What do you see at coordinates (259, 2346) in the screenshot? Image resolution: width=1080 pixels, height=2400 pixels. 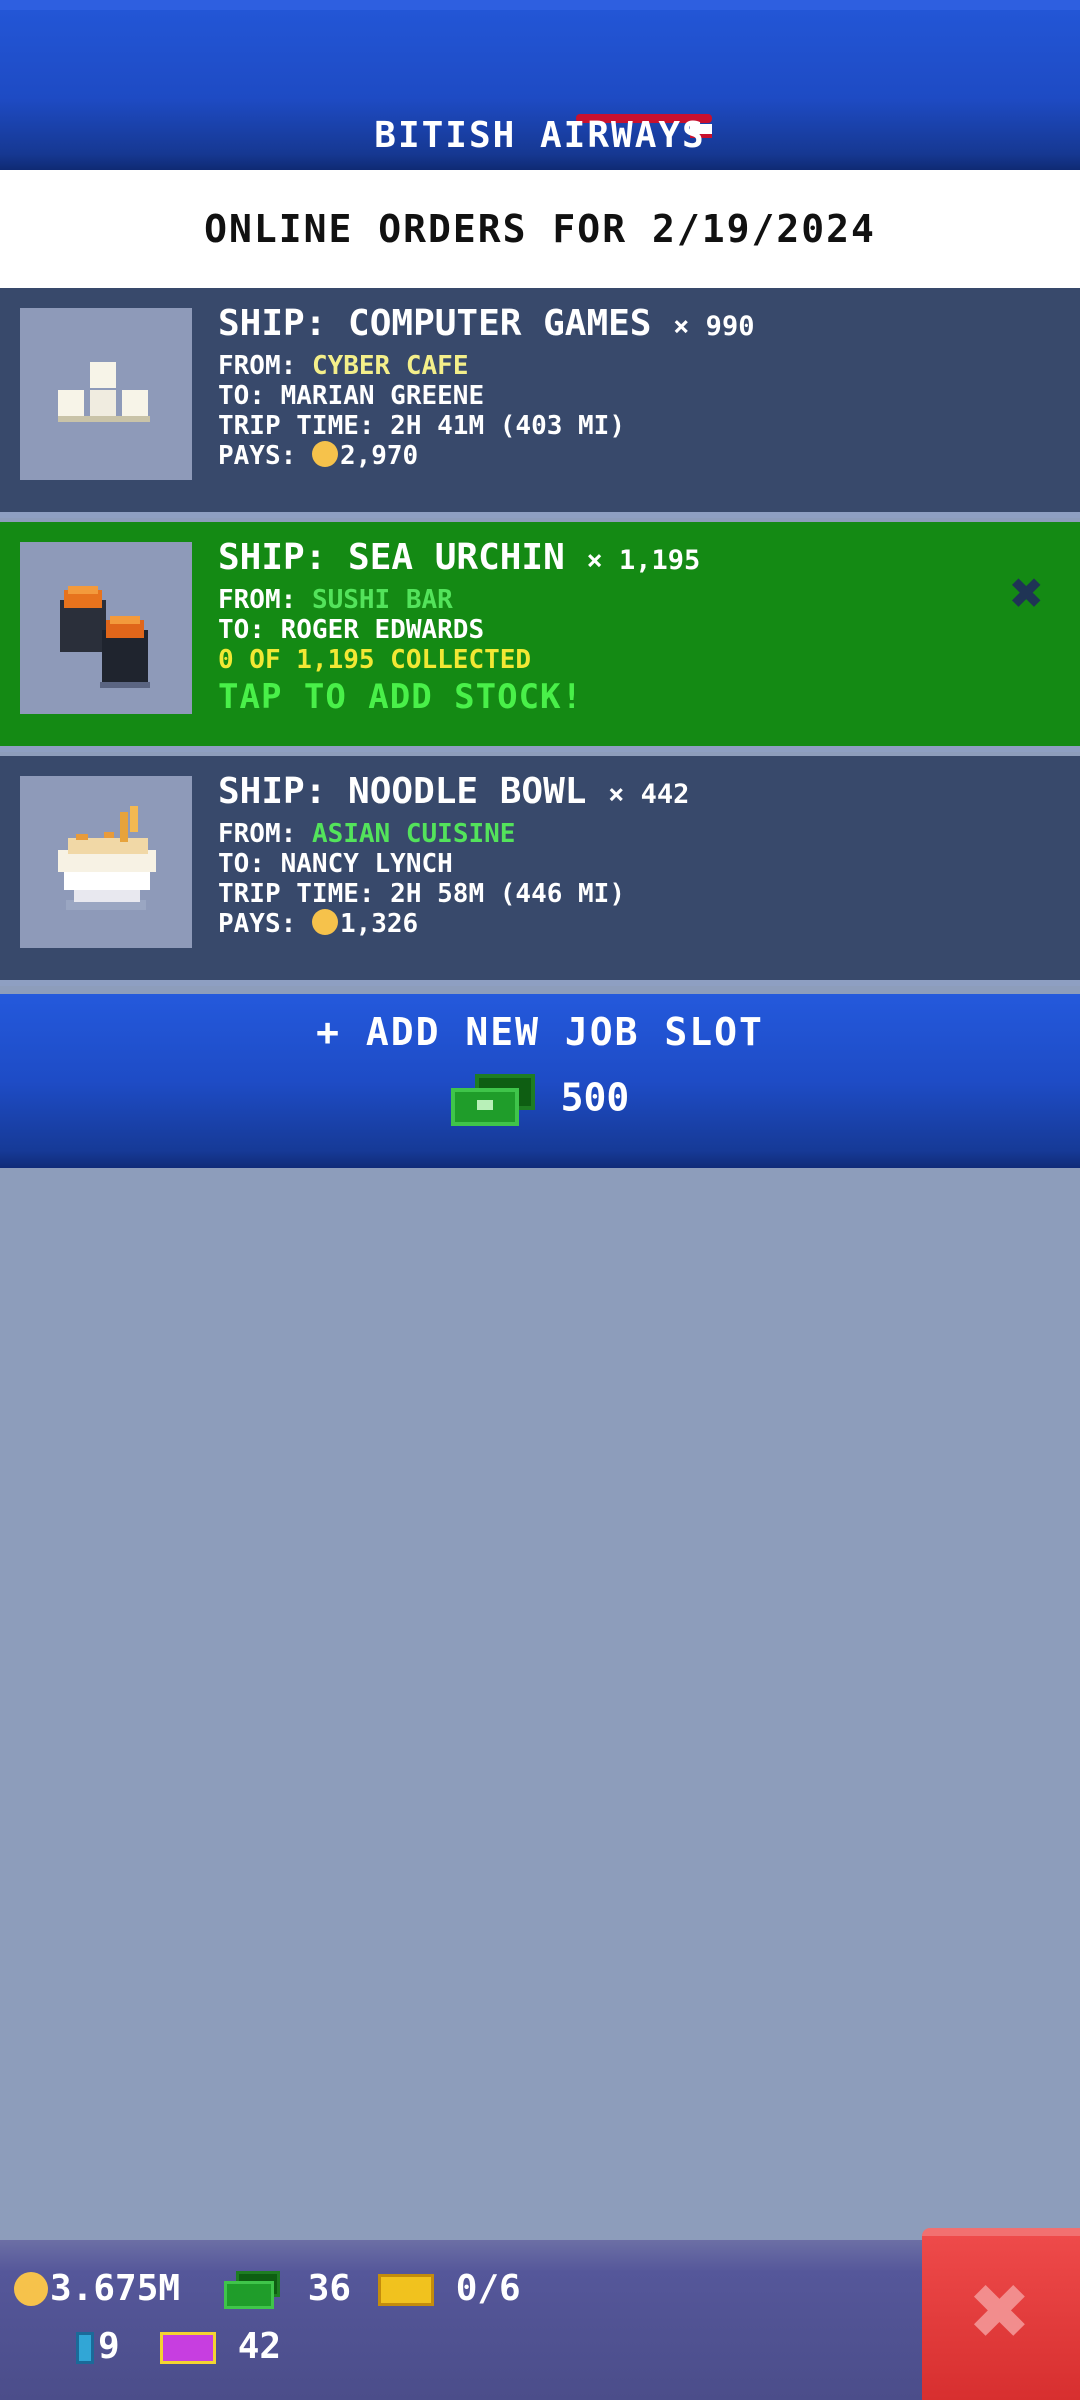 I see `purple-tickets-value: 42` at bounding box center [259, 2346].